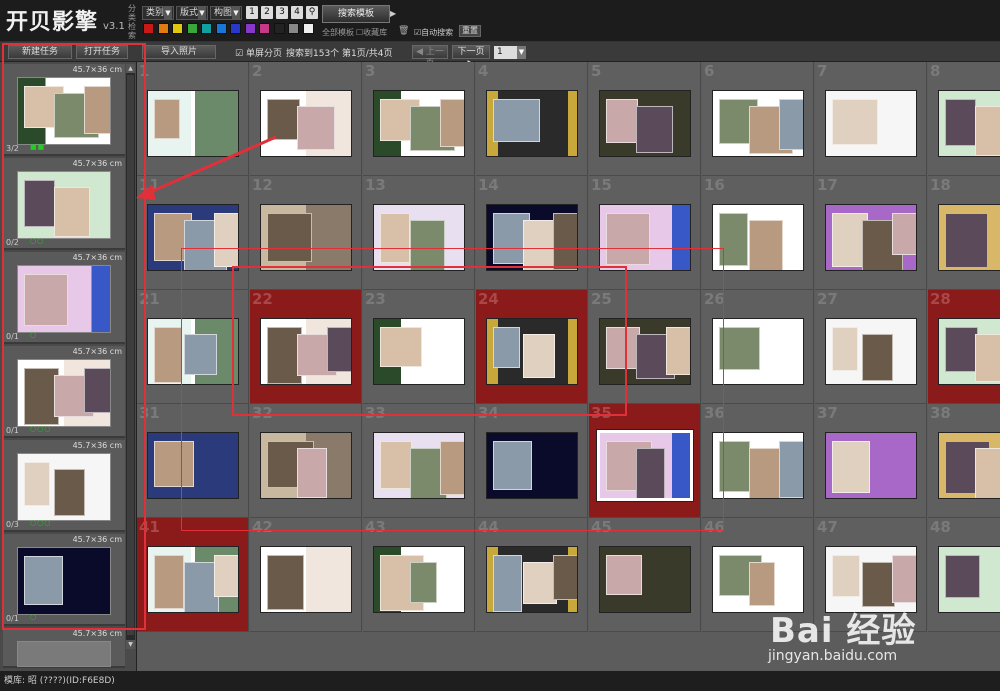 The height and width of the screenshot is (691, 1000). Describe the element at coordinates (192, 13) in the screenshot. I see `layout-dropdown: 版式 ▼` at that location.